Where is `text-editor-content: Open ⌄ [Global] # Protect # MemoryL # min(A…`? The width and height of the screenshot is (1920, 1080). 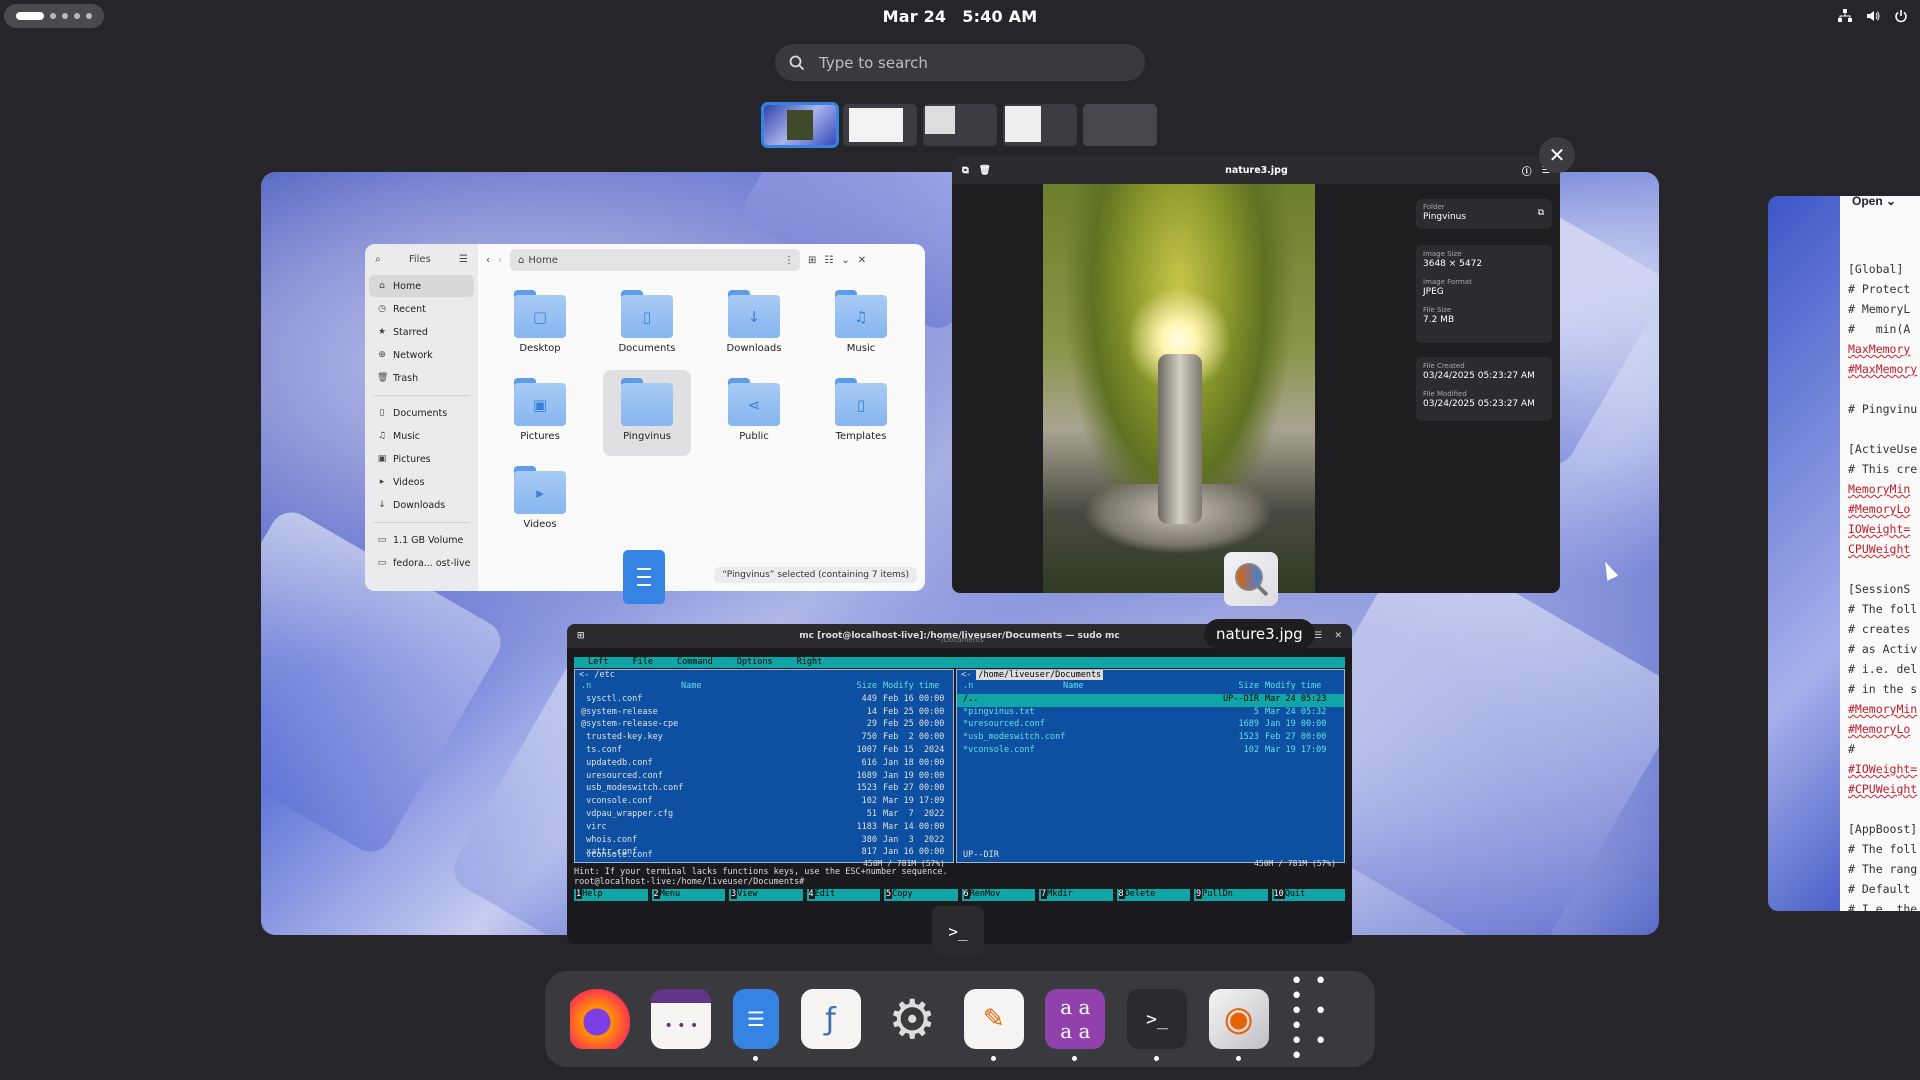
text-editor-content: Open ⌄ [Global] # Protect # MemoryL # min(A… is located at coordinates (1880, 553).